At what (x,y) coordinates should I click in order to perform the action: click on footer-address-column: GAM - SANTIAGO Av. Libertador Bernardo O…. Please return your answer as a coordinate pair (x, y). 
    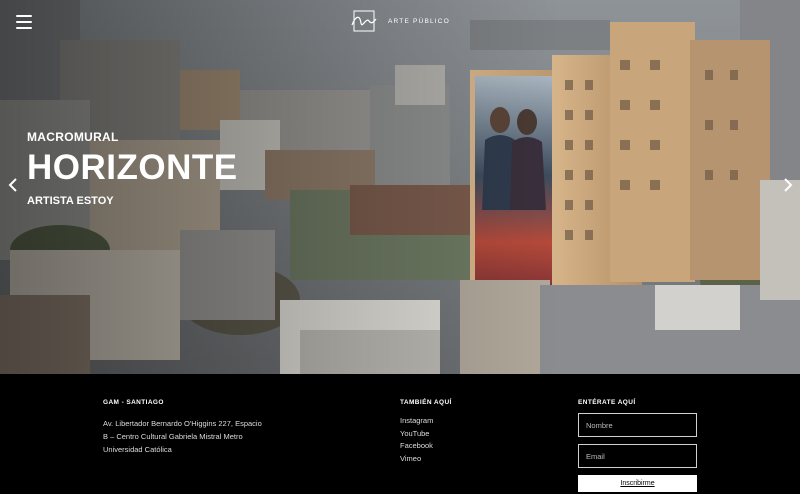
    Looking at the image, I should click on (203, 427).